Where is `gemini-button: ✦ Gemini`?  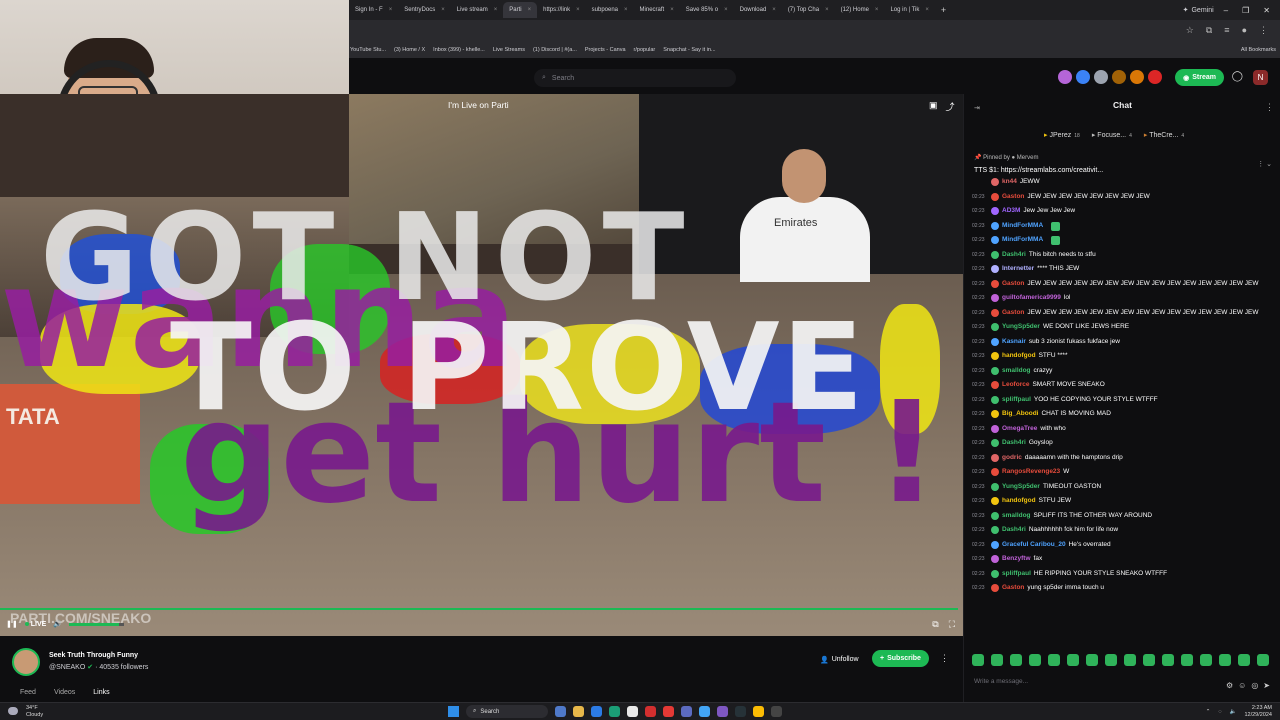
gemini-button: ✦ Gemini is located at coordinates (1198, 10).